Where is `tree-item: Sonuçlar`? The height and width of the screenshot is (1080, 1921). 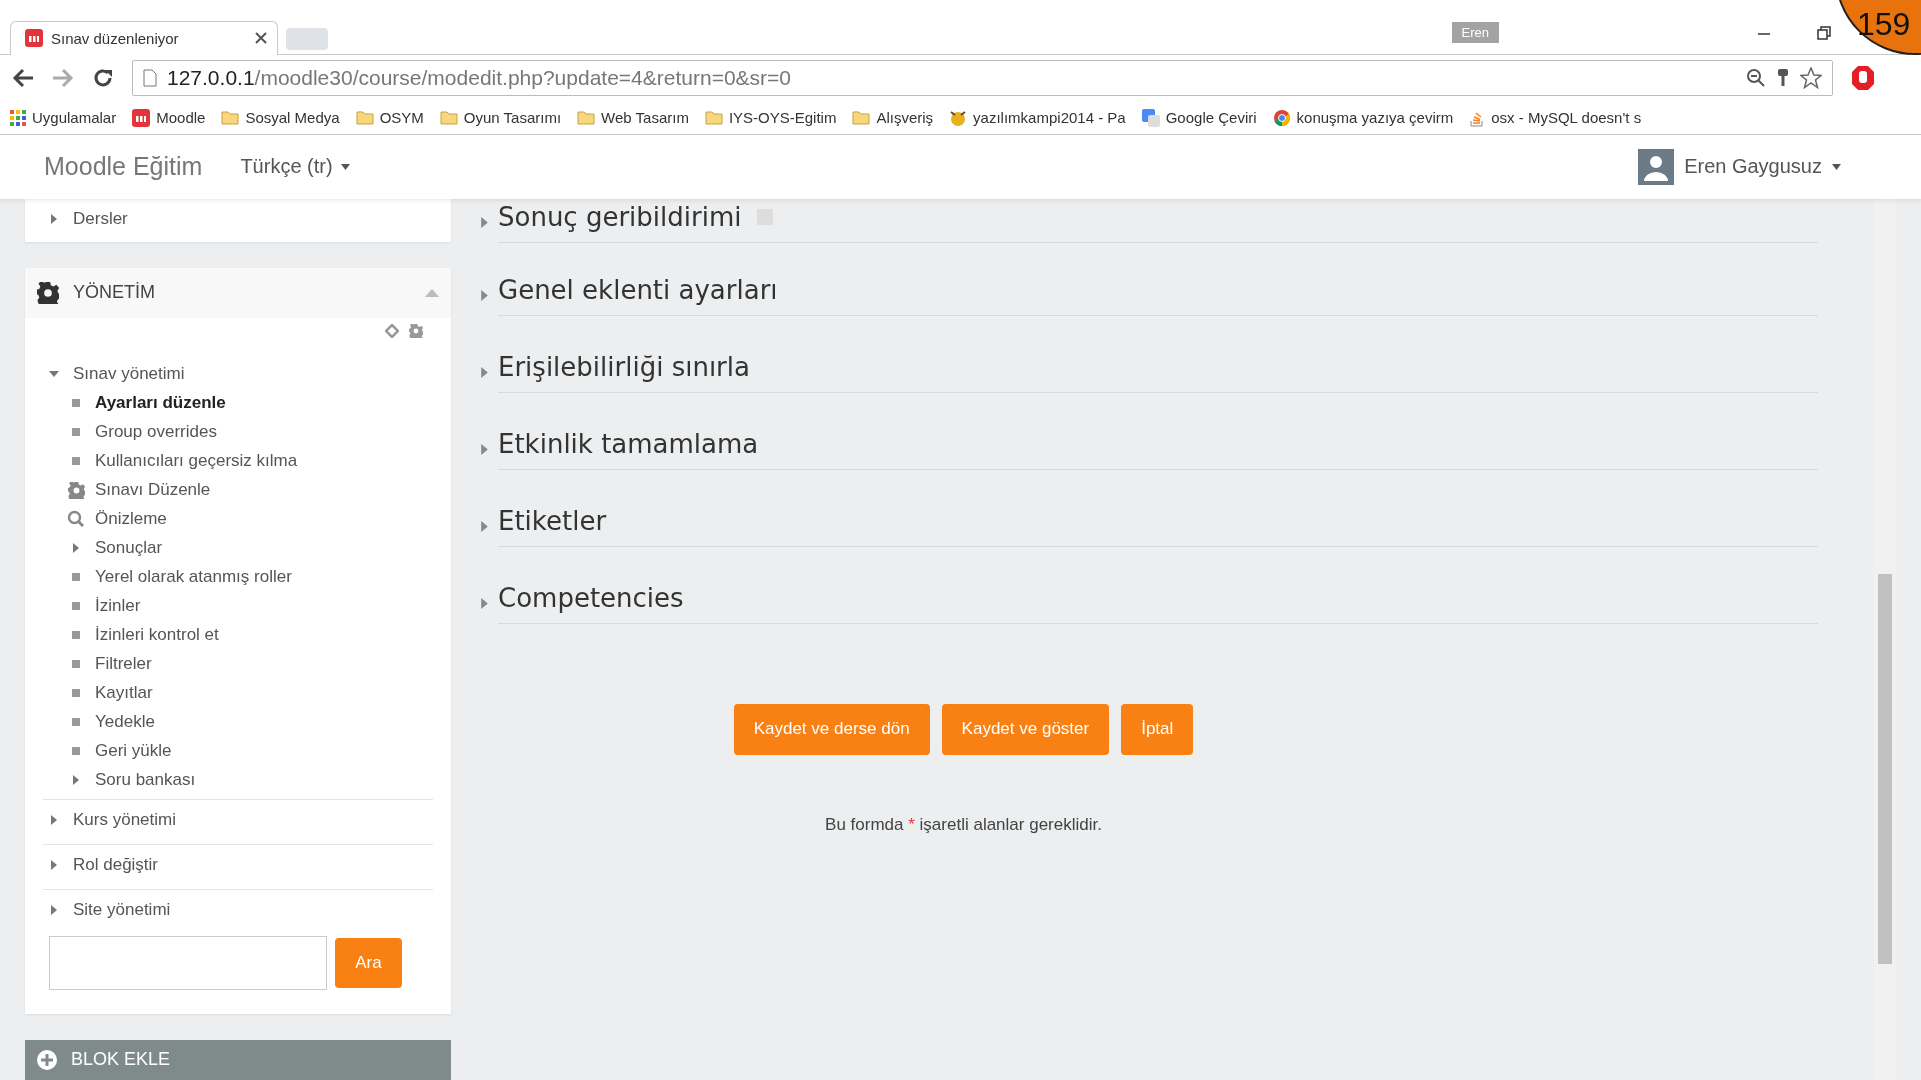
tree-item: Sonuçlar is located at coordinates (238, 548).